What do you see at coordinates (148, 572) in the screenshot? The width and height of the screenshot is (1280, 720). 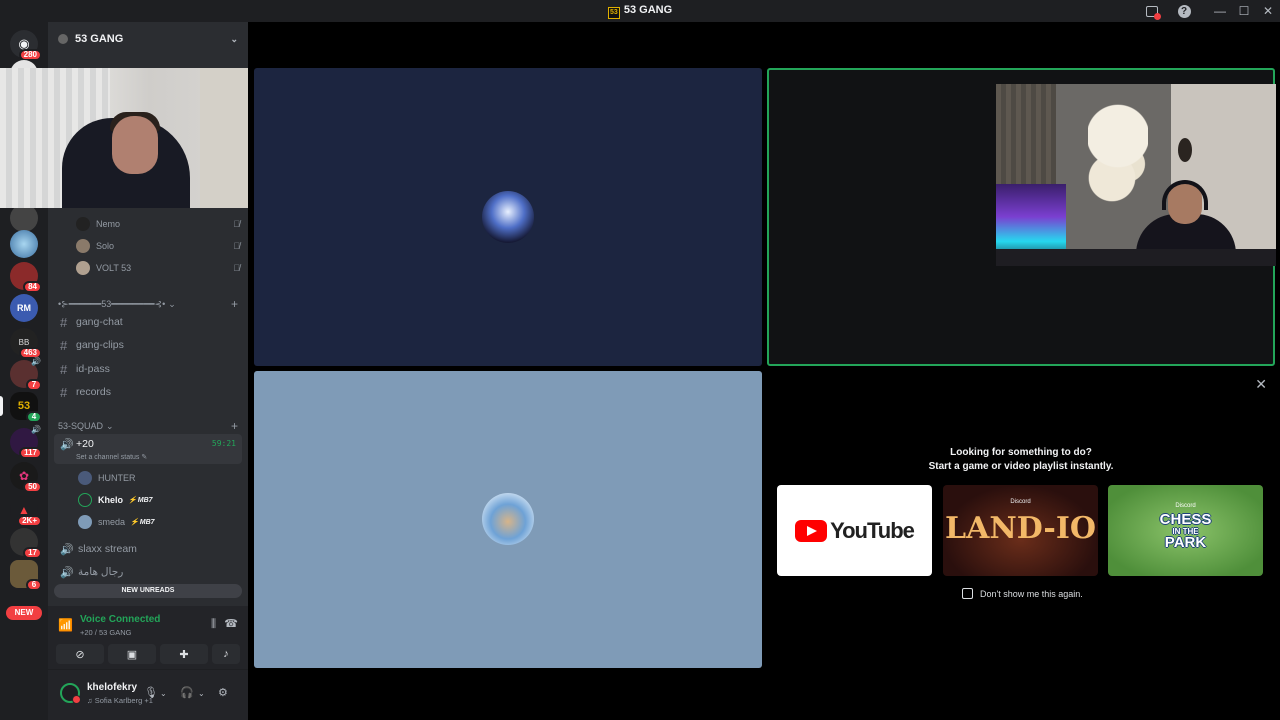 I see `voice-channel: 🔊 رجال هامة` at bounding box center [148, 572].